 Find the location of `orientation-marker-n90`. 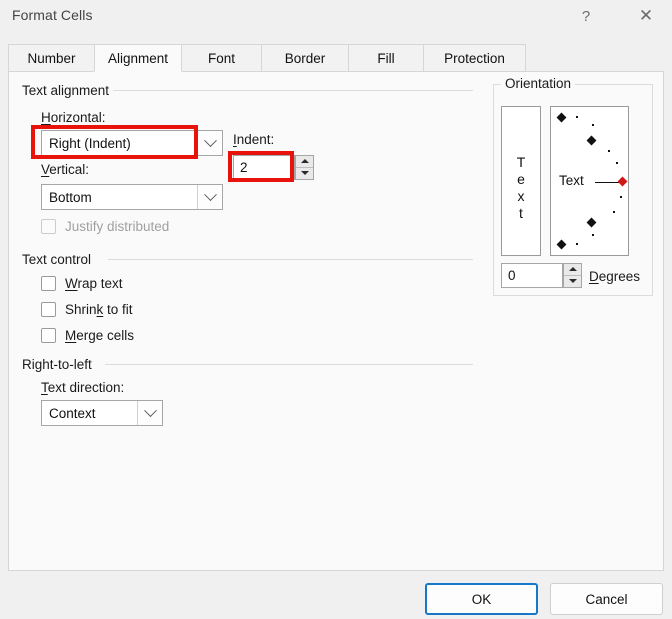

orientation-marker-n90 is located at coordinates (561, 244).